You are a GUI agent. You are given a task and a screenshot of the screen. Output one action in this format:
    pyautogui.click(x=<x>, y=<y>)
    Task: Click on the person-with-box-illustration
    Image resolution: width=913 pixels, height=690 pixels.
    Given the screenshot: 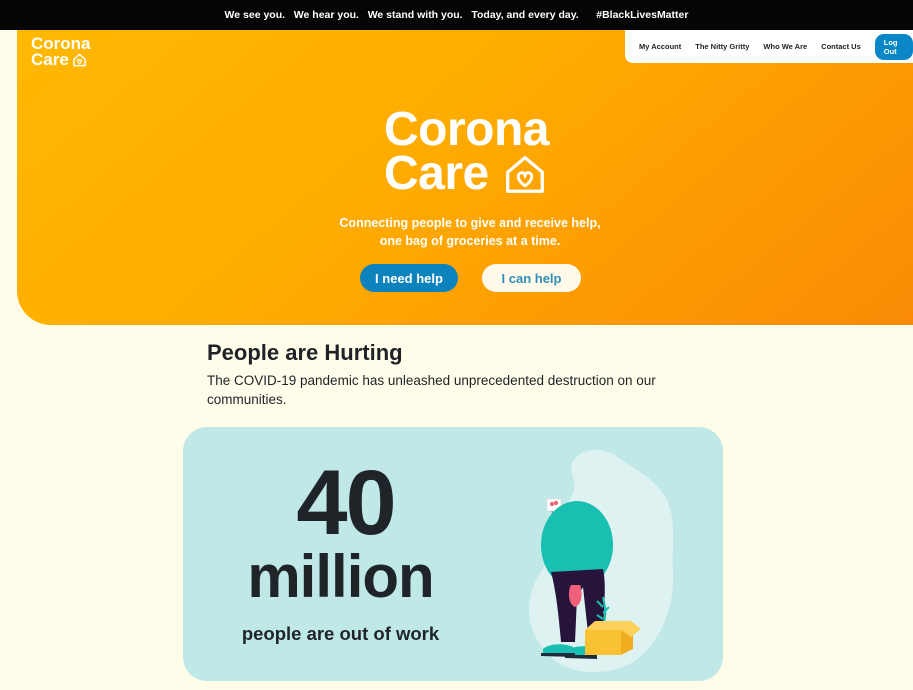 What is the action you would take?
    pyautogui.click(x=601, y=561)
    